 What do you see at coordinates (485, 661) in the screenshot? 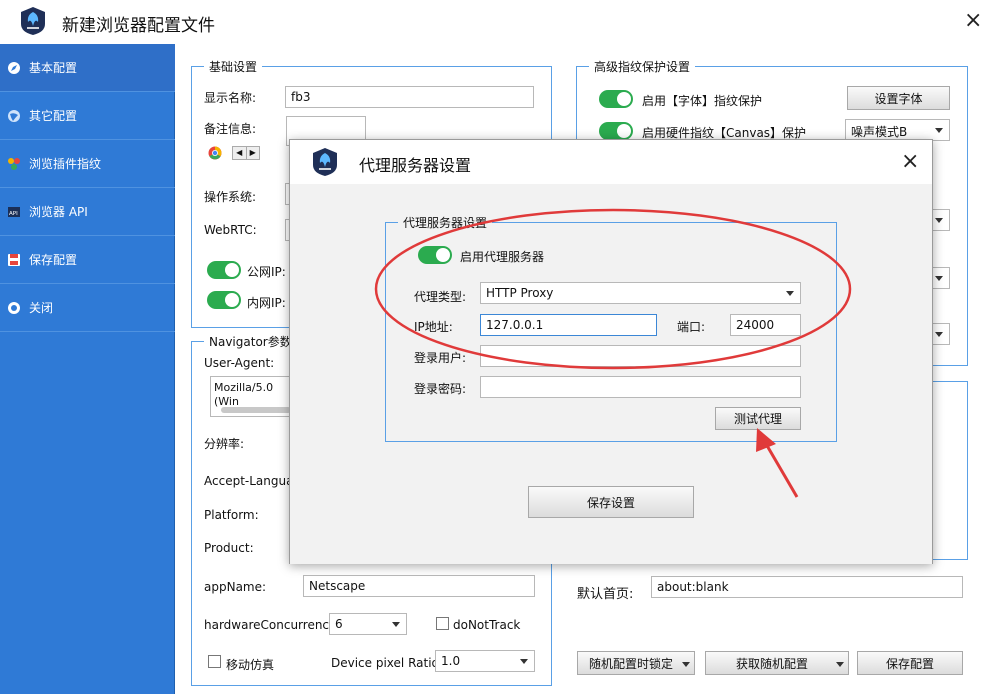
I see `device-pixel-ratio-select: 1.0` at bounding box center [485, 661].